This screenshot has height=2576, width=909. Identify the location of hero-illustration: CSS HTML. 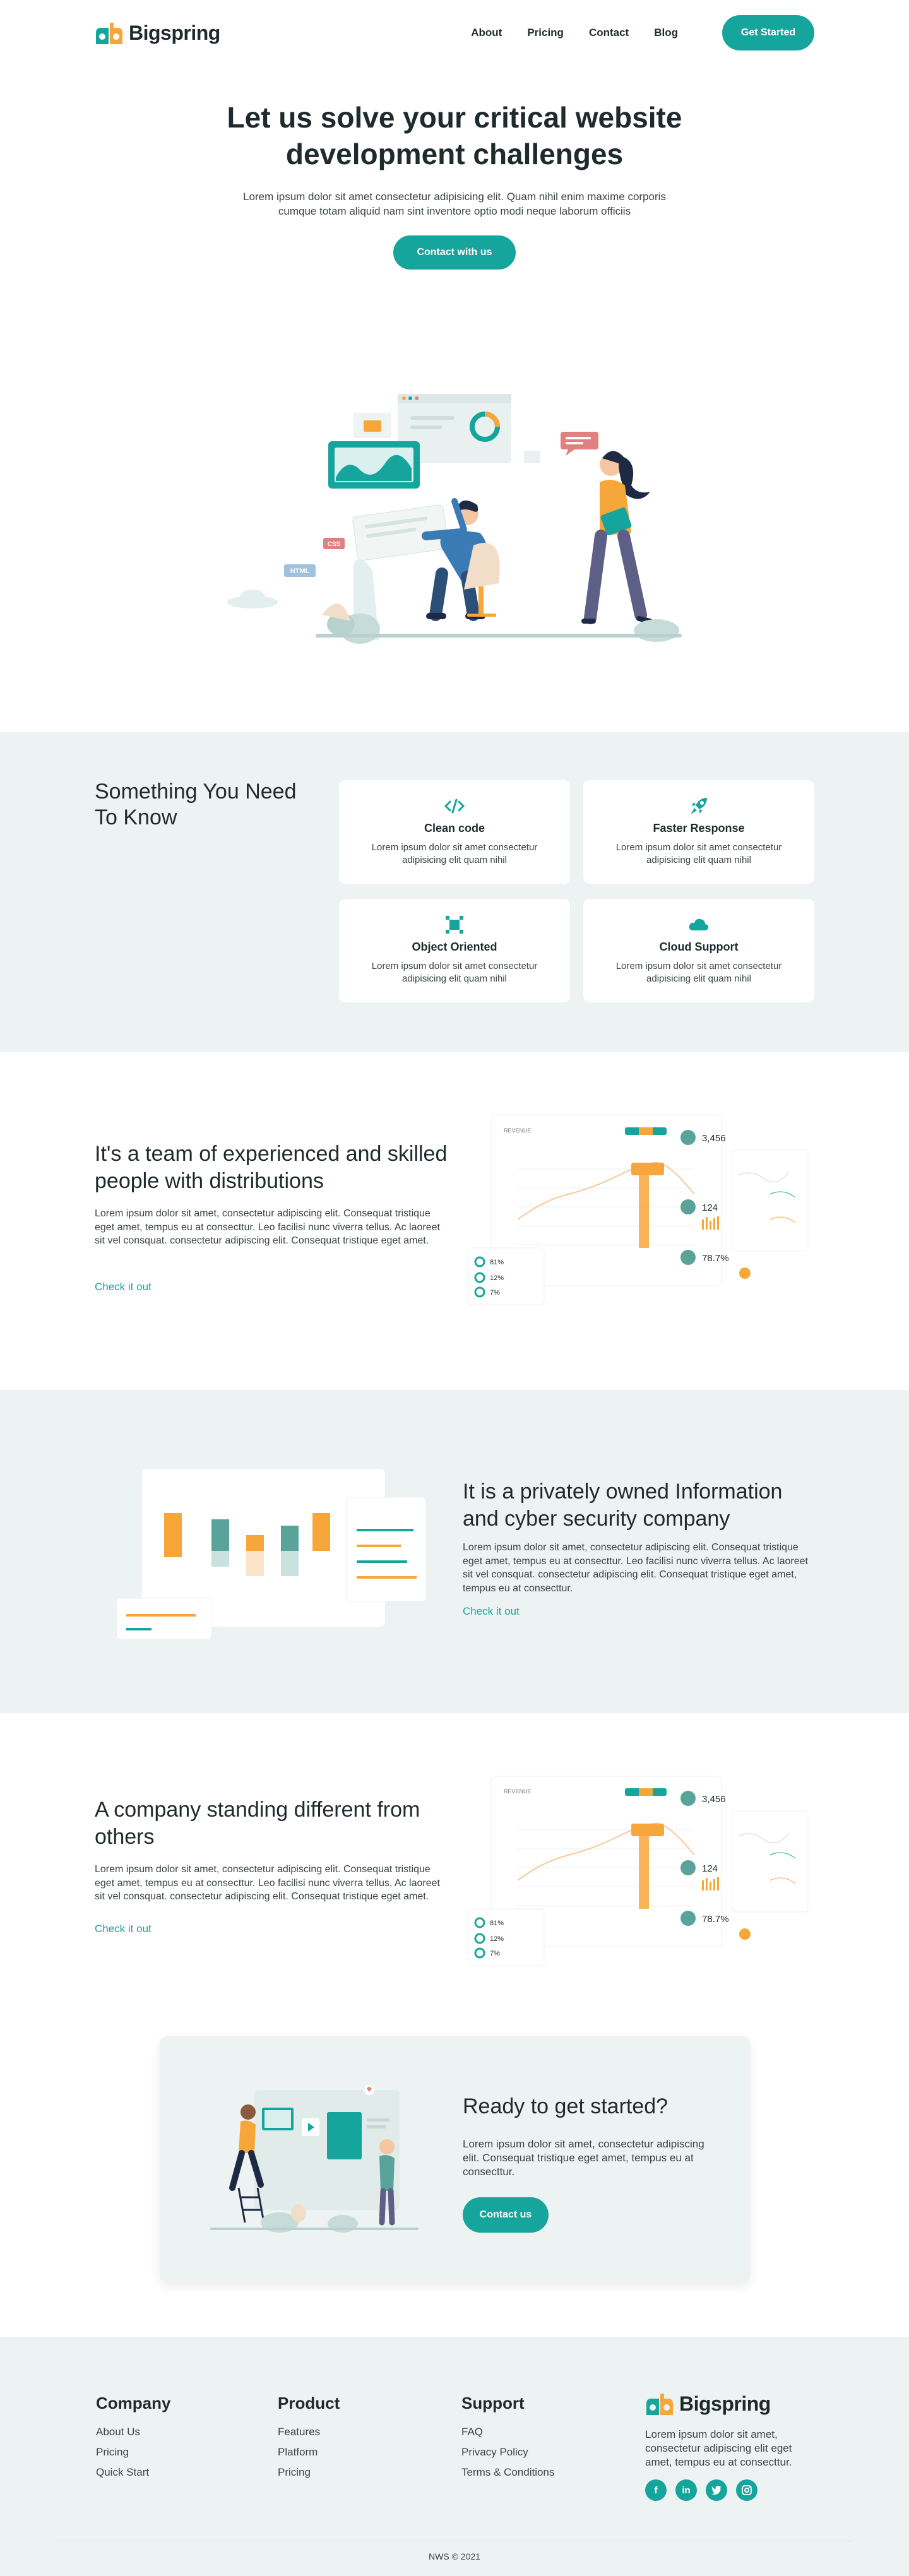
(454, 519).